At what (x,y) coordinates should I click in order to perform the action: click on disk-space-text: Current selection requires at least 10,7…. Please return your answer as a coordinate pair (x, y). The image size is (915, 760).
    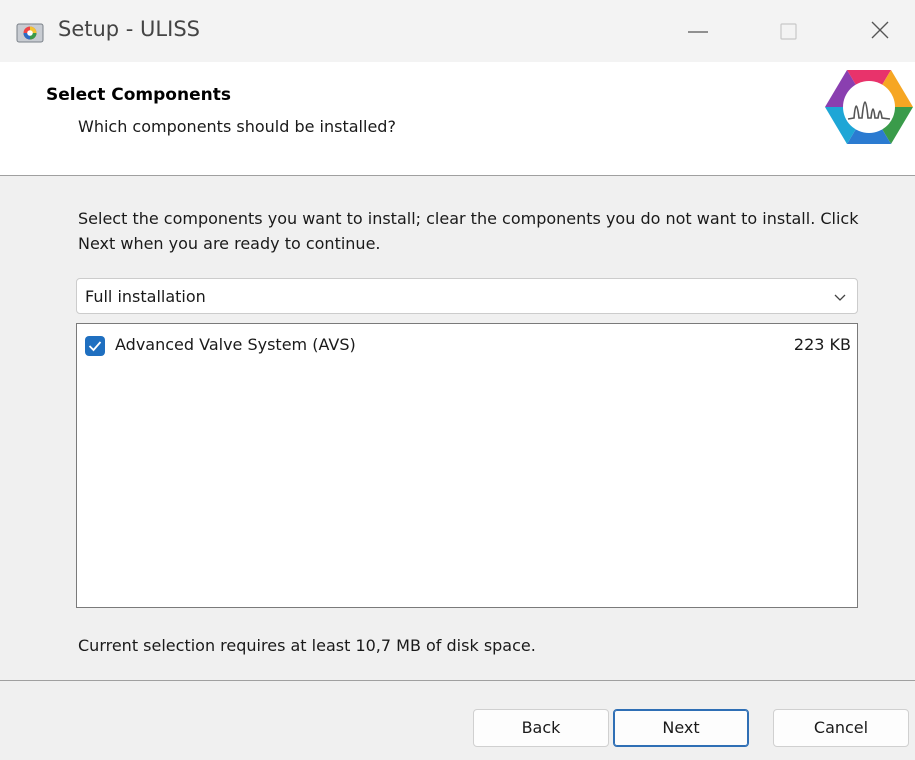
    Looking at the image, I should click on (307, 645).